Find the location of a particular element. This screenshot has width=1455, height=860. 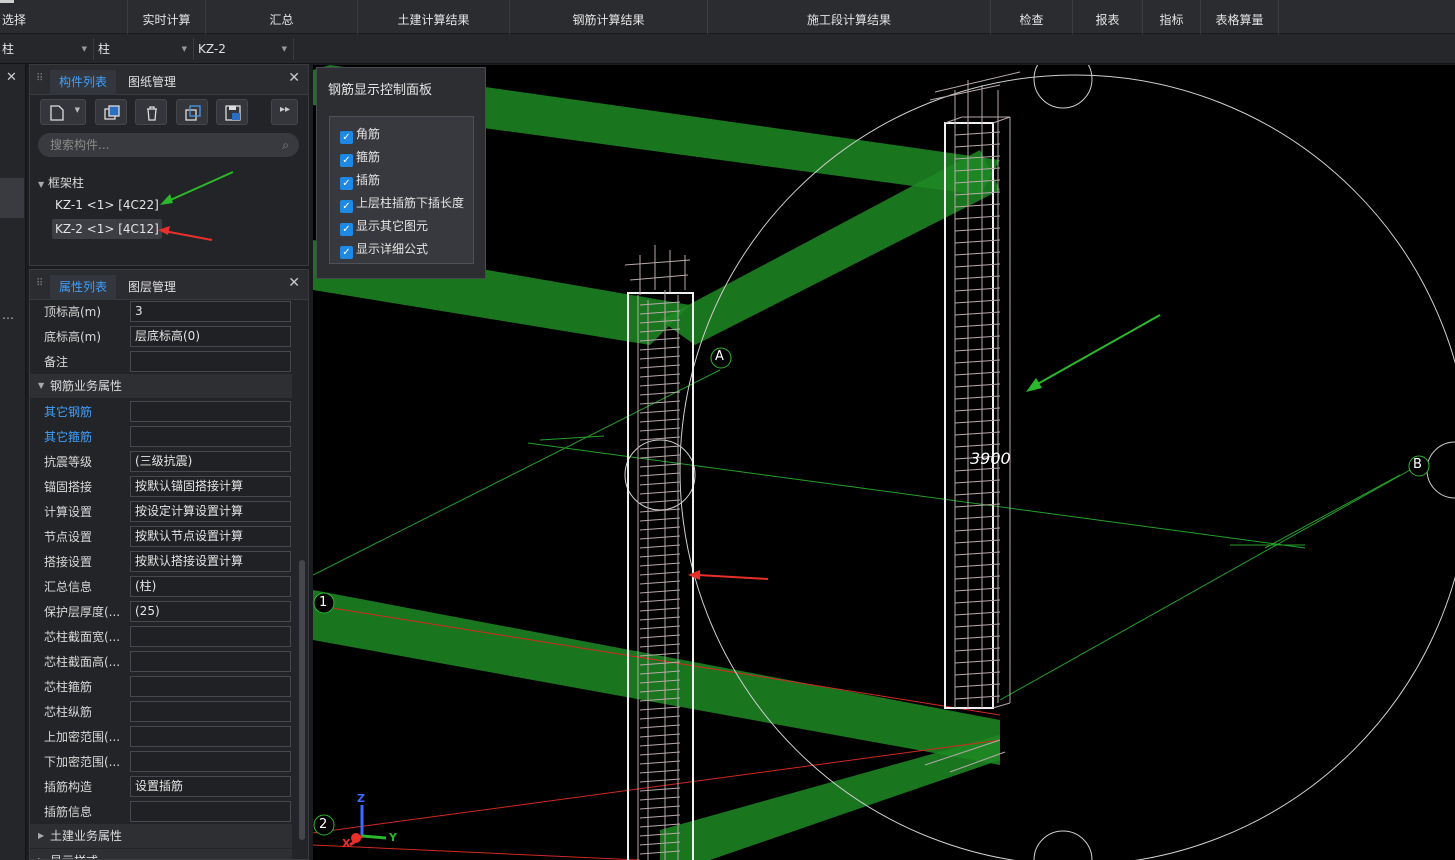

section-civil-properties: ▶ 土建业务属性 is located at coordinates (161, 836).